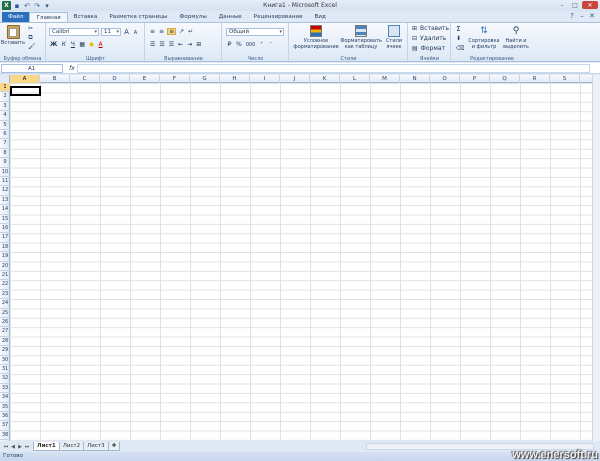  I want to click on cut-icon: ✂, so click(30, 28).